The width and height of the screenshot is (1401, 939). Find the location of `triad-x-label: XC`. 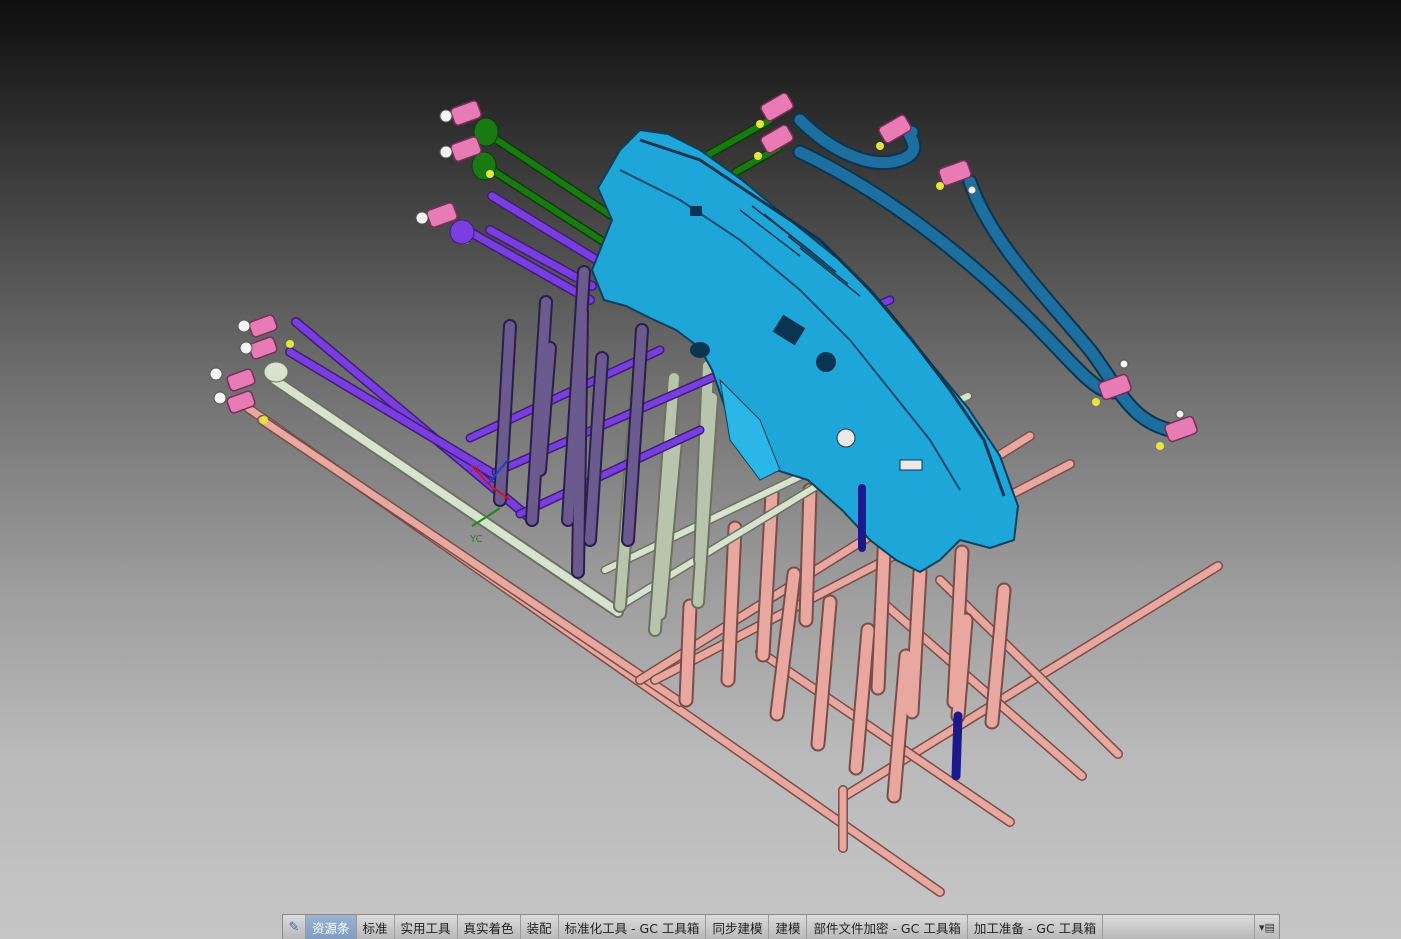

triad-x-label: XC is located at coordinates (476, 469).